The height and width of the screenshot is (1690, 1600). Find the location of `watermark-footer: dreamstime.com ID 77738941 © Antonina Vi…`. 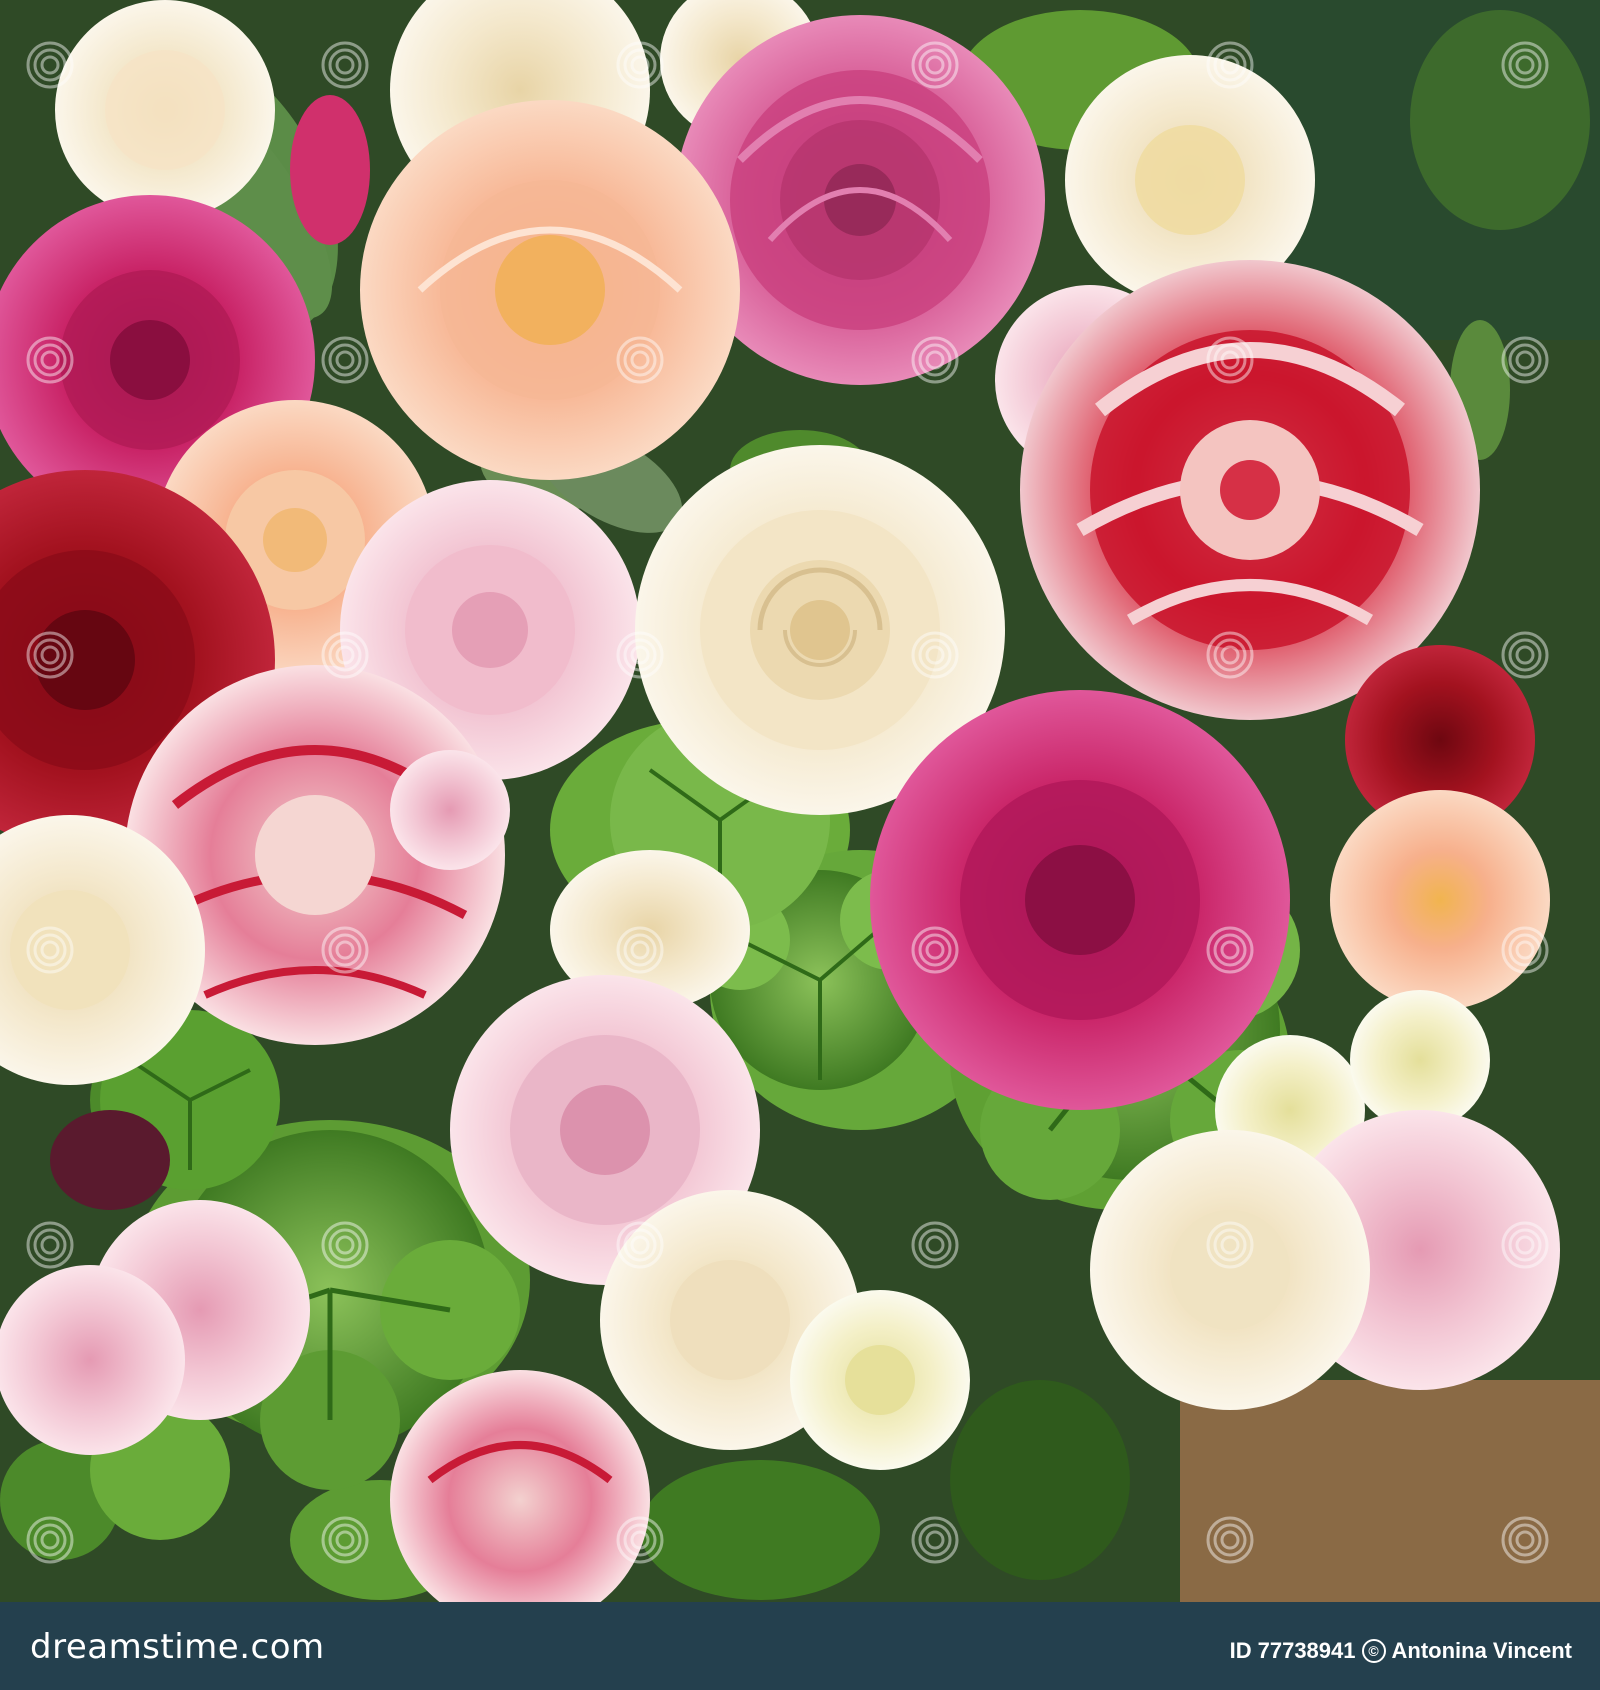

watermark-footer: dreamstime.com ID 77738941 © Antonina Vi… is located at coordinates (800, 1646).